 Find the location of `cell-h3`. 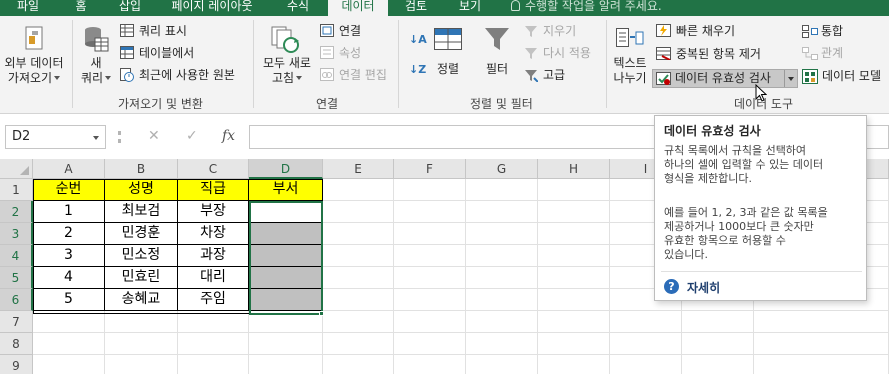

cell-h3 is located at coordinates (574, 234).